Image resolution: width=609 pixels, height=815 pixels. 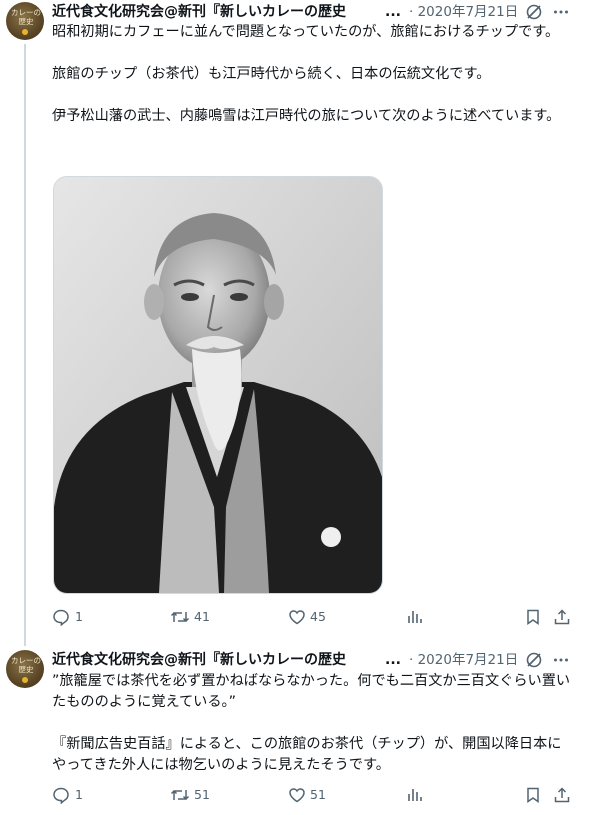 I want to click on retweet-count: 41, so click(x=202, y=616).